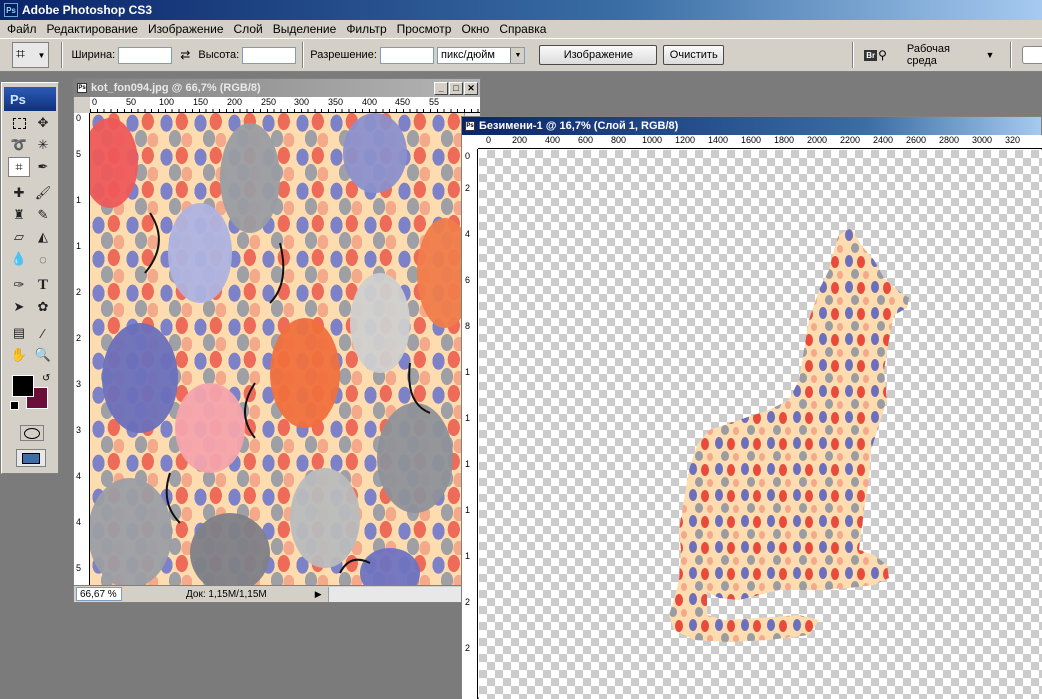  What do you see at coordinates (471, 88) in the screenshot?
I see `close-button: ✕` at bounding box center [471, 88].